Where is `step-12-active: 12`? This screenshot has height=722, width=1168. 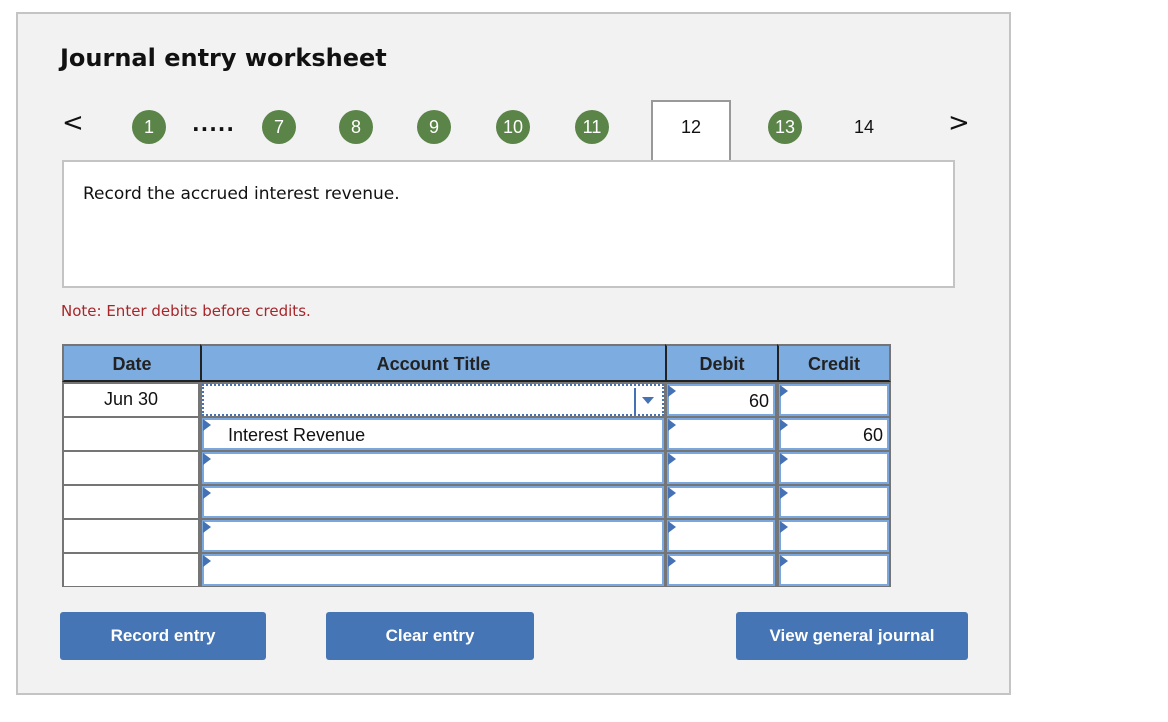 step-12-active: 12 is located at coordinates (691, 132).